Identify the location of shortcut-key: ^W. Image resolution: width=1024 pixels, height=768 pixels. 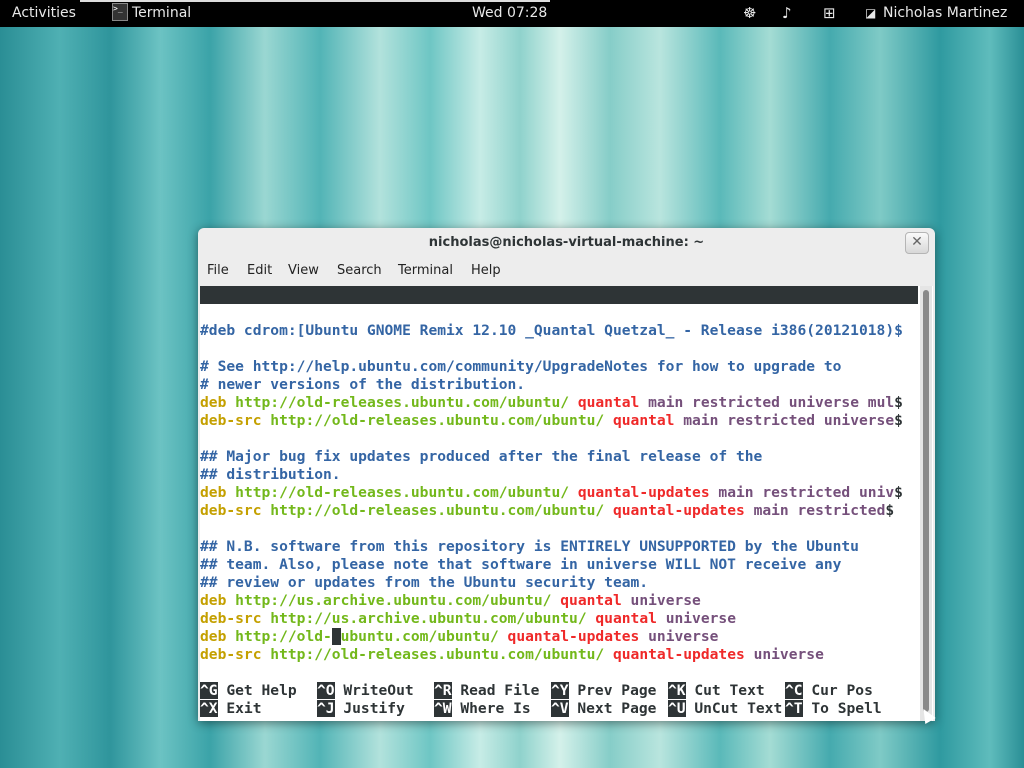
(443, 708).